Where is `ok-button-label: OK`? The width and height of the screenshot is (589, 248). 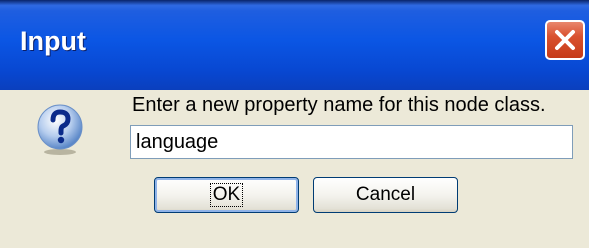
ok-button-label: OK is located at coordinates (226, 195).